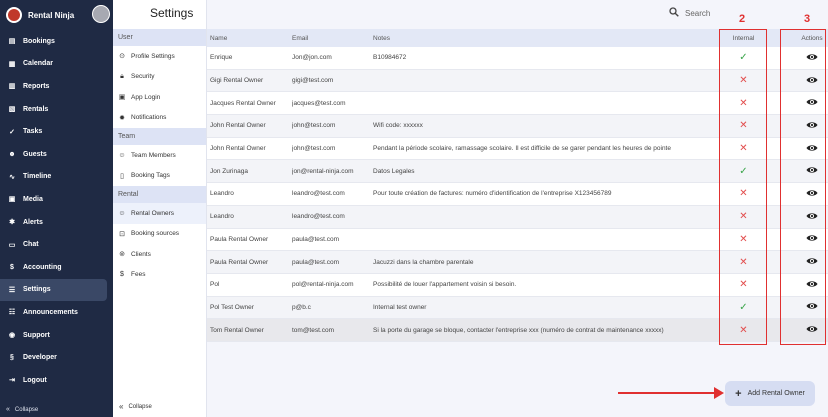  What do you see at coordinates (159, 37) in the screenshot?
I see `submenu-section-user: User` at bounding box center [159, 37].